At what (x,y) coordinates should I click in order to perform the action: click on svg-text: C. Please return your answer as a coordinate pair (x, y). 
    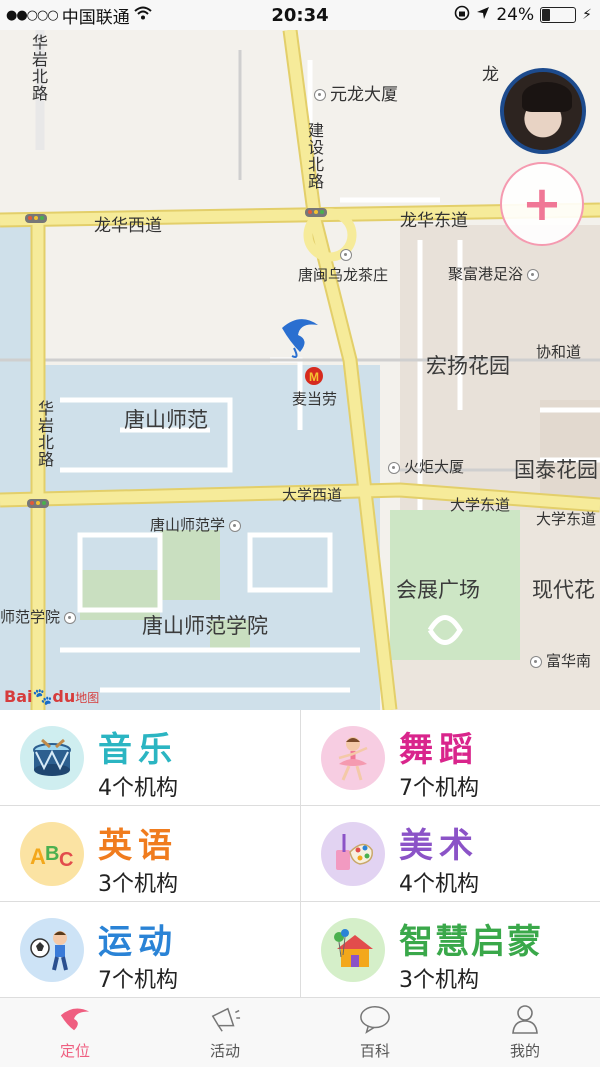
    Looking at the image, I should click on (66, 860).